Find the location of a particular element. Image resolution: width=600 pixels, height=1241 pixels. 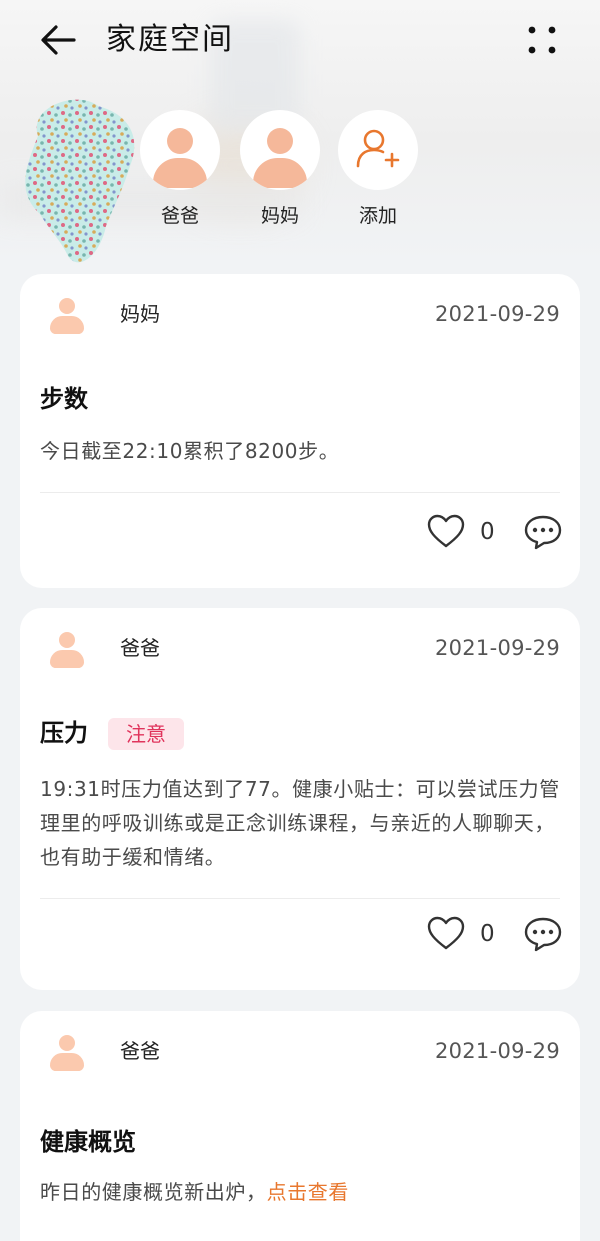

card-text: 今日截至22:10累积了8200步。 is located at coordinates (190, 451).